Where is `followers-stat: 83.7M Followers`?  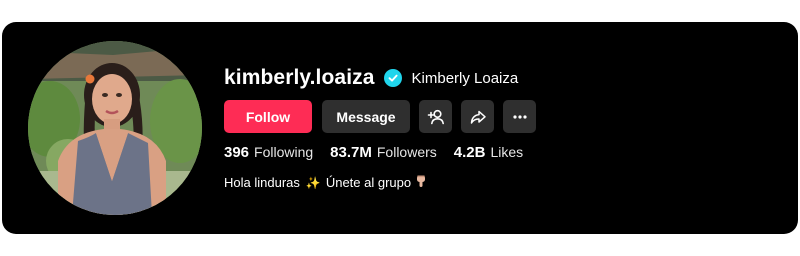
followers-stat: 83.7M Followers is located at coordinates (383, 152).